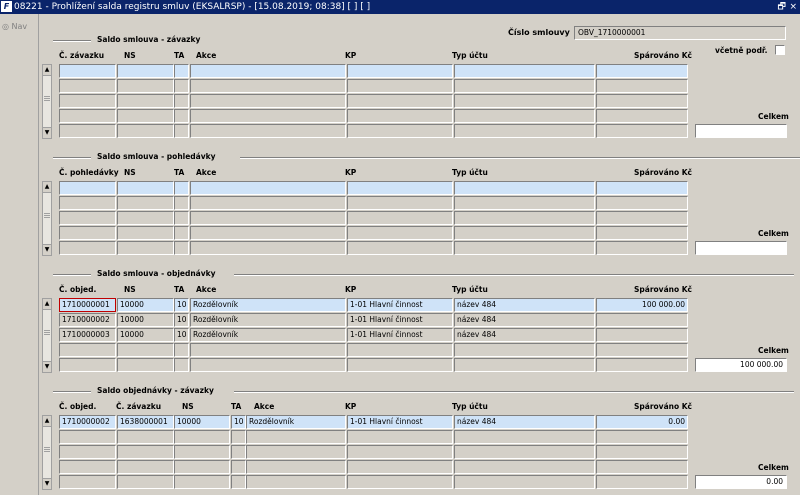 The image size is (800, 495). I want to click on total-field: 0.00, so click(741, 482).